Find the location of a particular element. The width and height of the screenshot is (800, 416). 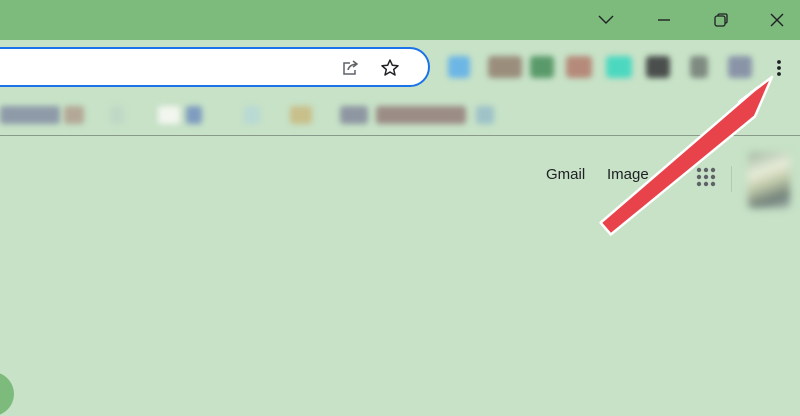

profile-icon is located at coordinates (740, 67).